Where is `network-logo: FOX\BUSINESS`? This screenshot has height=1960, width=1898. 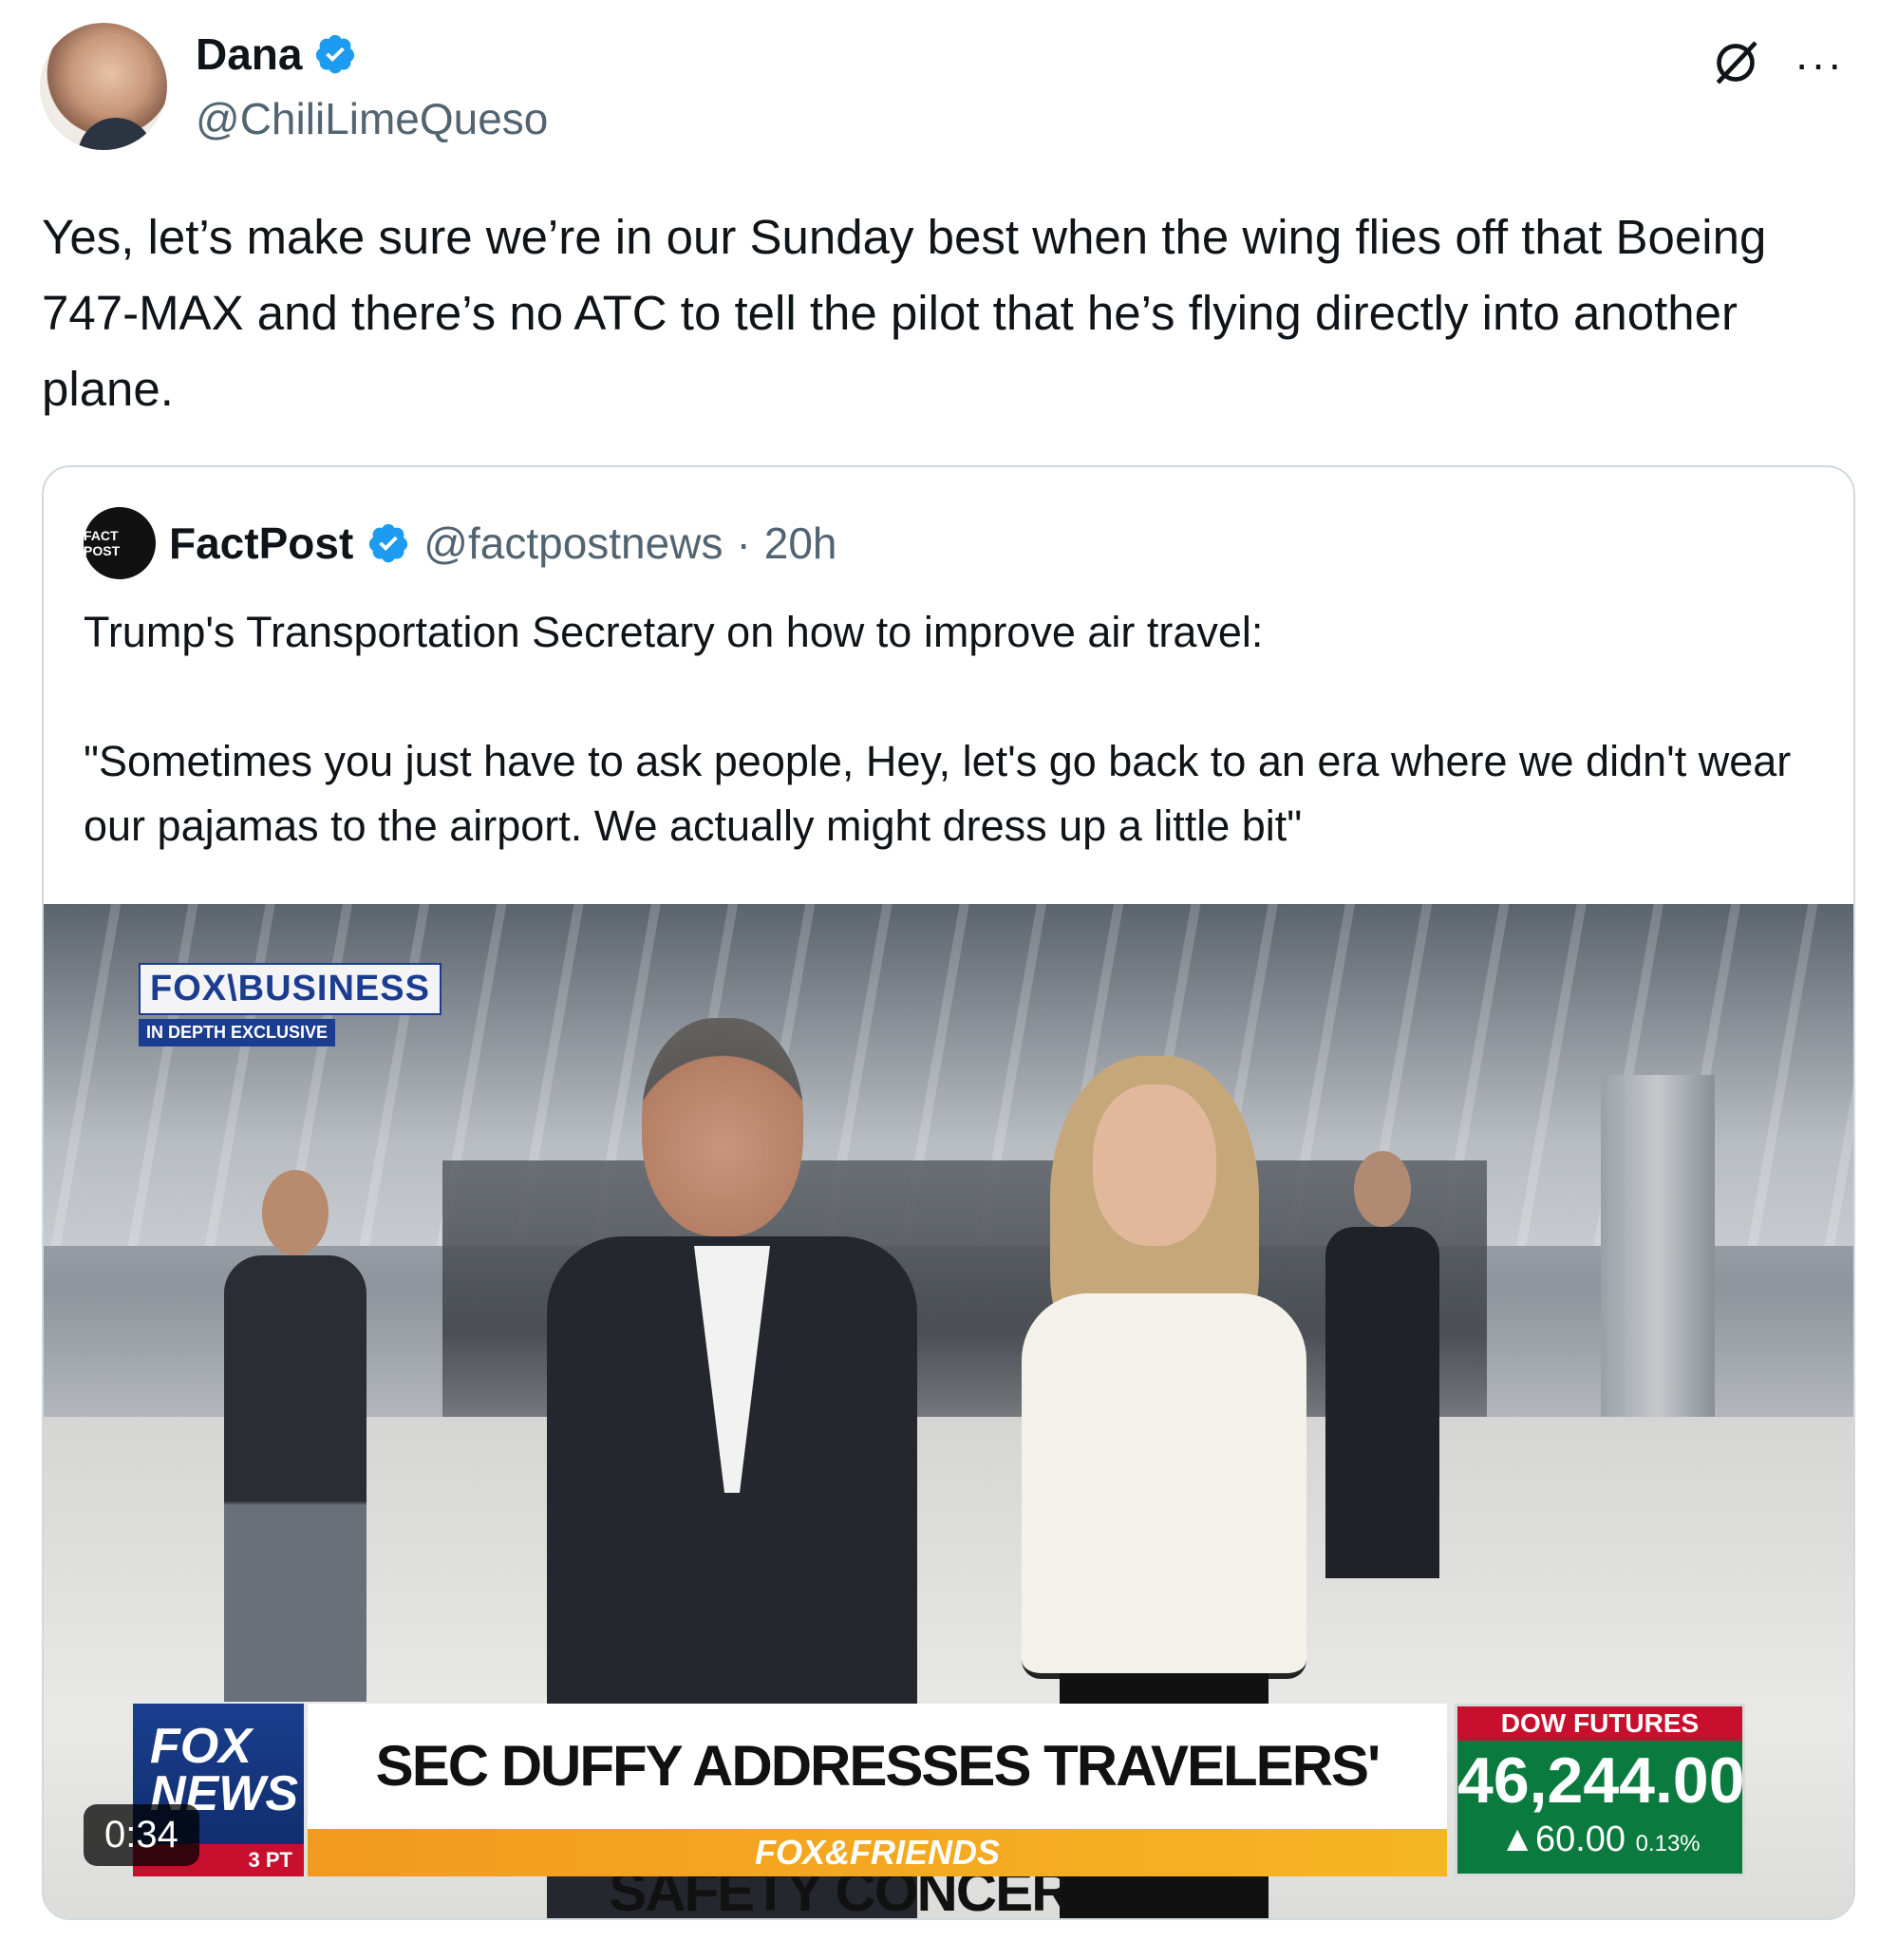 network-logo: FOX\BUSINESS is located at coordinates (290, 989).